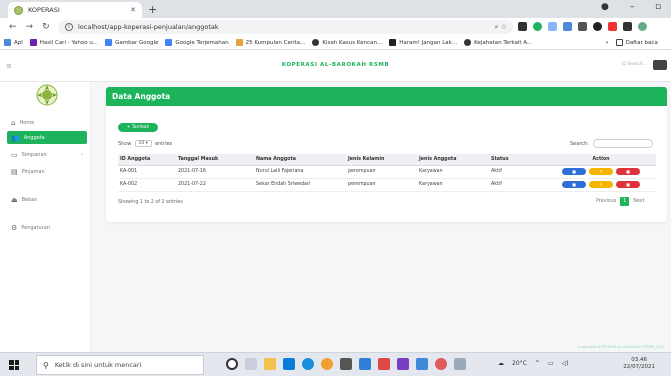 The width and height of the screenshot is (671, 376). Describe the element at coordinates (453, 160) in the screenshot. I see `column-header: Jenis Anggota` at that location.